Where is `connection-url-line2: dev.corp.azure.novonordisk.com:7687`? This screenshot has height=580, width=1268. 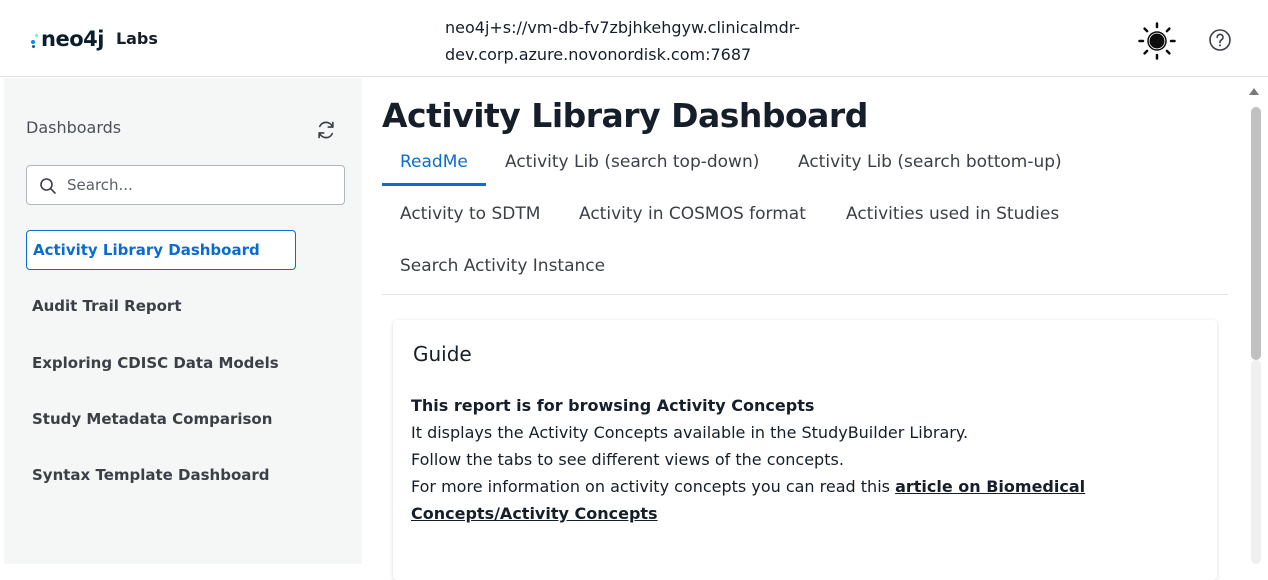
connection-url-line2: dev.corp.azure.novonordisk.com:7687 is located at coordinates (598, 54).